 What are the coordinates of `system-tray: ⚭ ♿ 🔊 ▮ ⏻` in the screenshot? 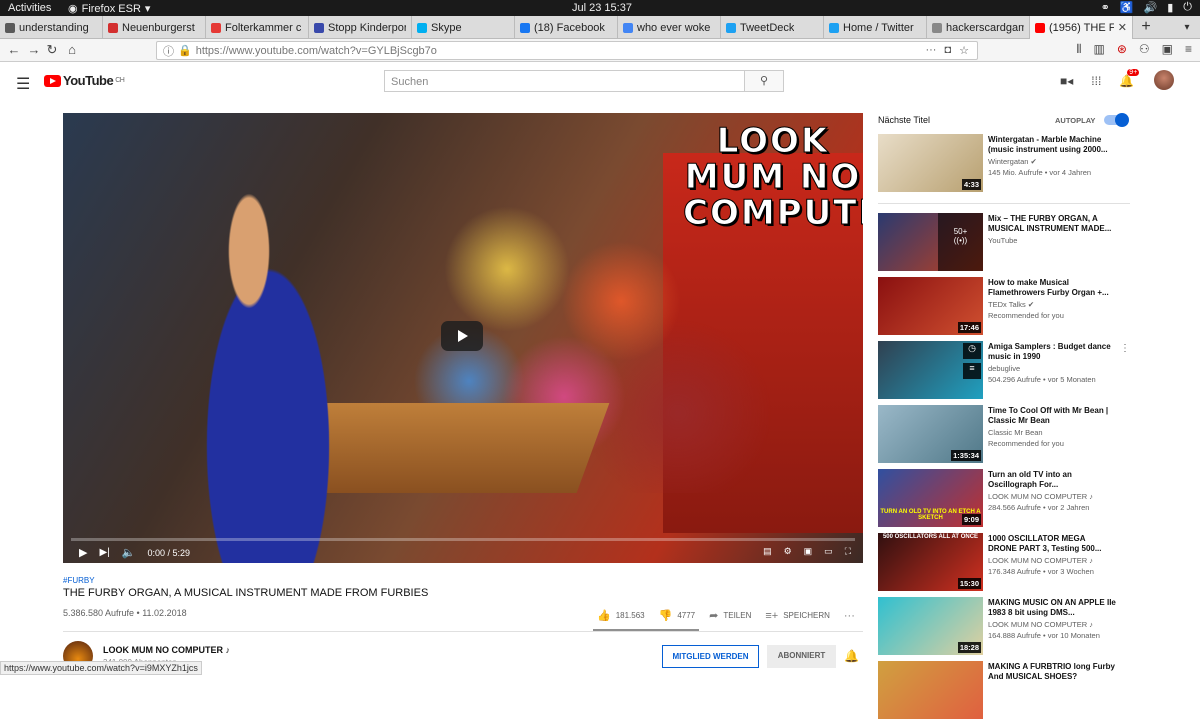 It's located at (1146, 7).